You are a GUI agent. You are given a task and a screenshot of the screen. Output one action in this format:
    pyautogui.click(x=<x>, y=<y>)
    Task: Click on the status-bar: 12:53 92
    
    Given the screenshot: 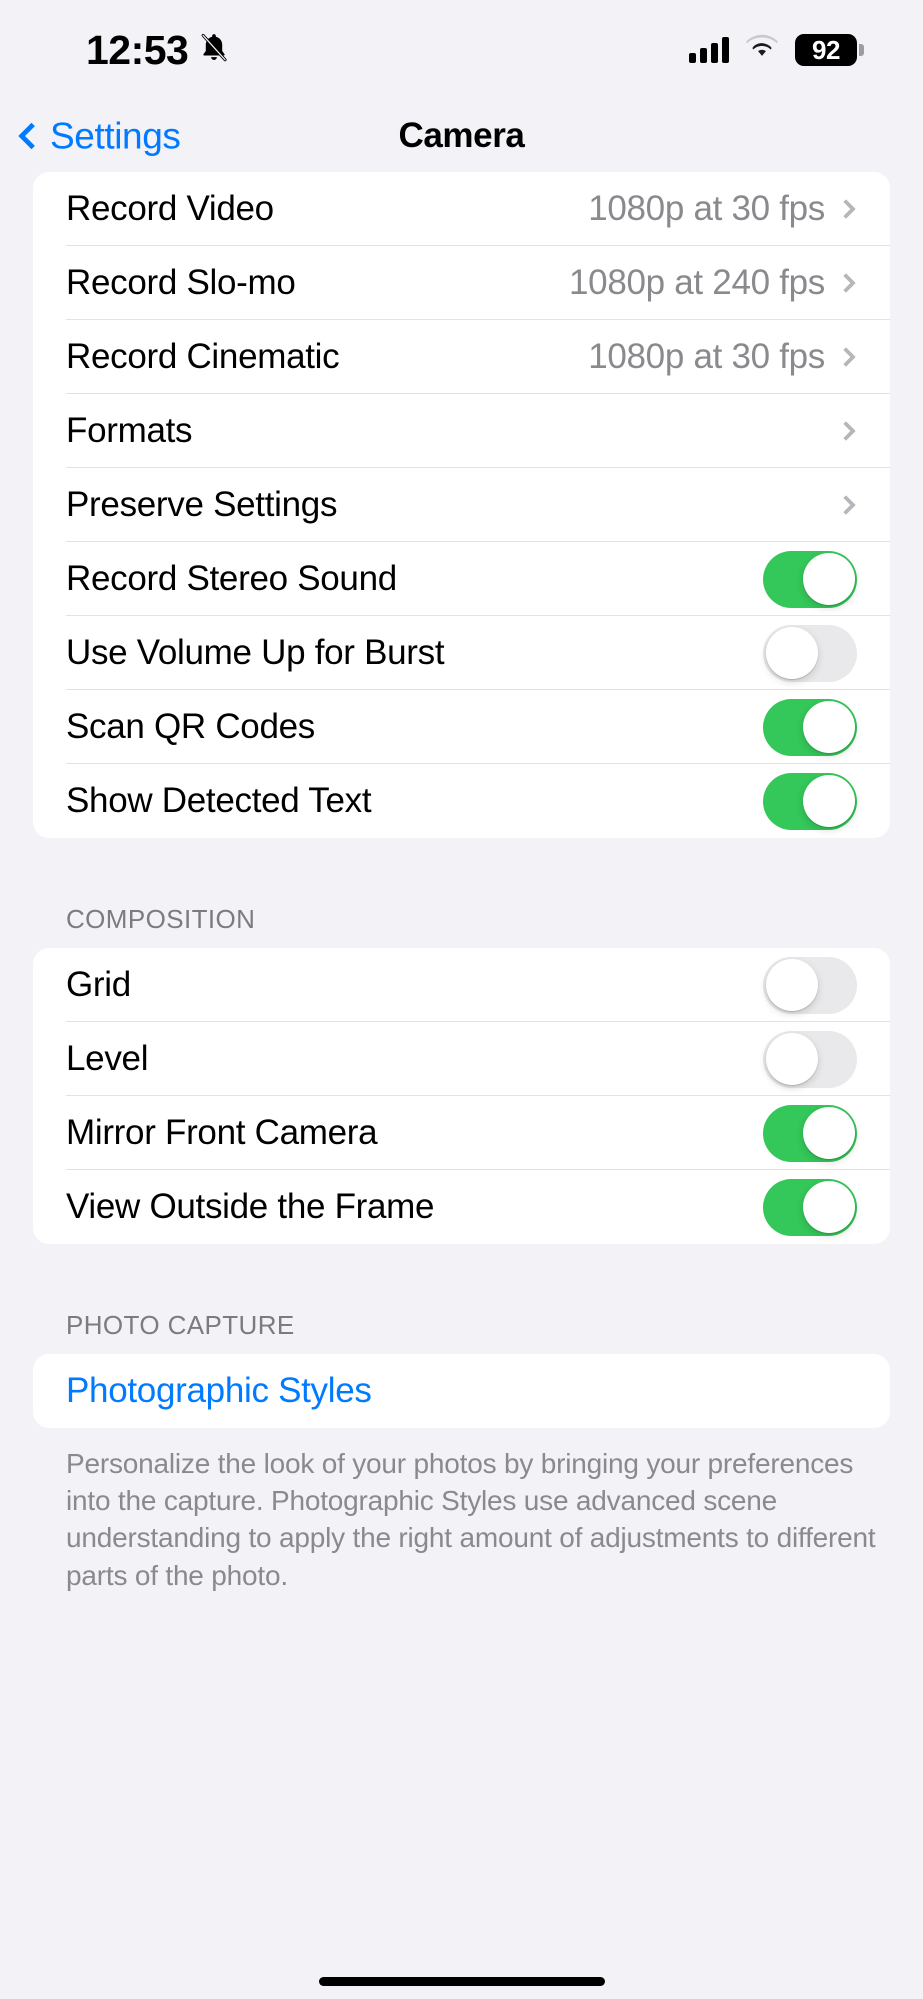 What is the action you would take?
    pyautogui.click(x=461, y=50)
    